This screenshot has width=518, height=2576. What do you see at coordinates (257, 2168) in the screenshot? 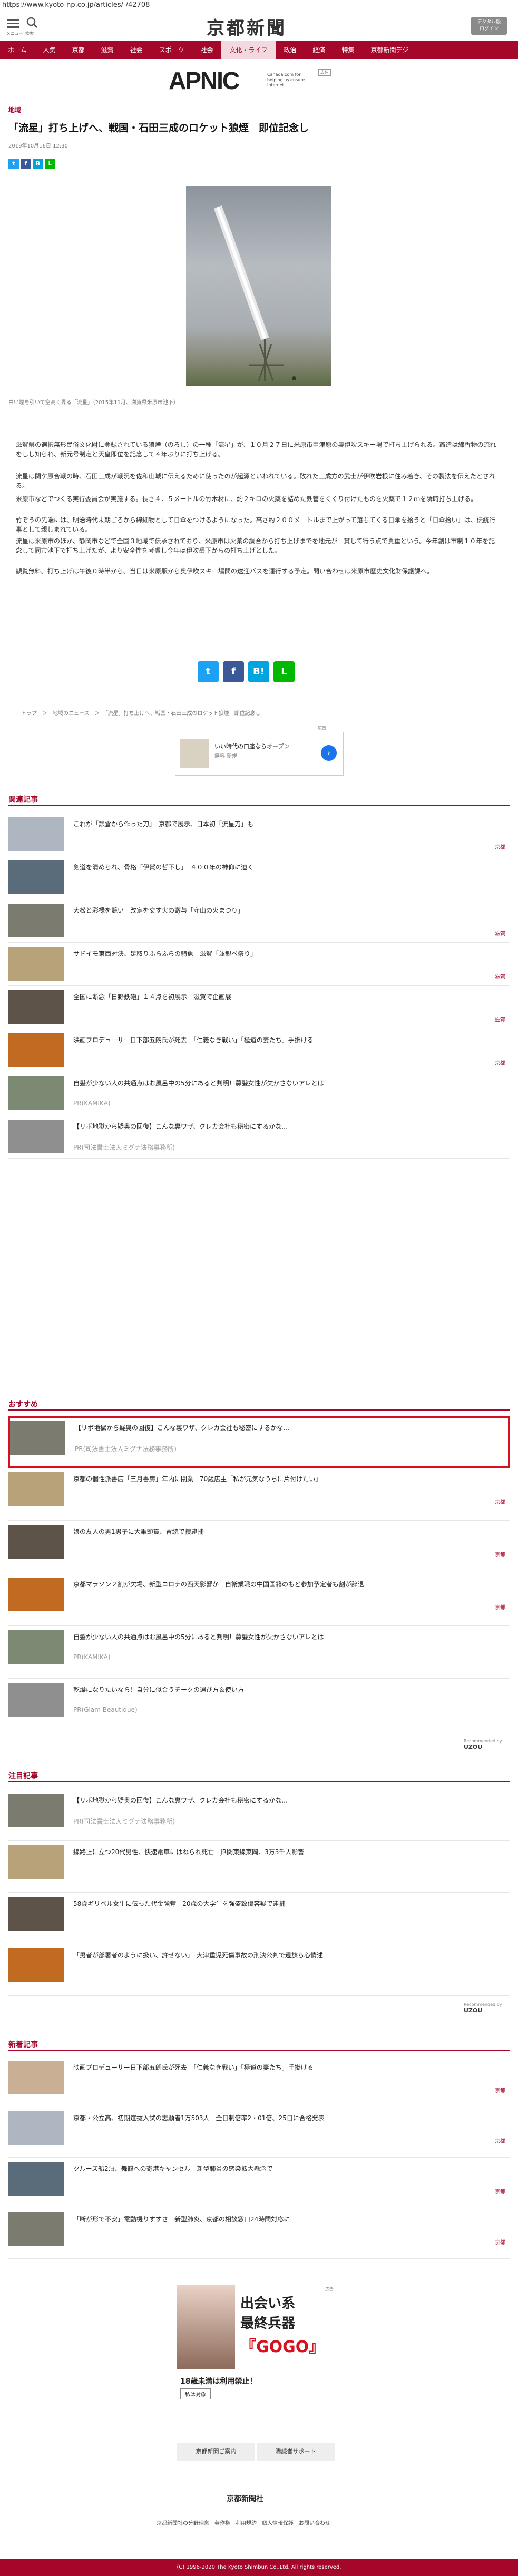
I see `article-link: クルーズ船2泊、舞鶴への寄港キャンセル 新型肺炎の感染拡大懸念で` at bounding box center [257, 2168].